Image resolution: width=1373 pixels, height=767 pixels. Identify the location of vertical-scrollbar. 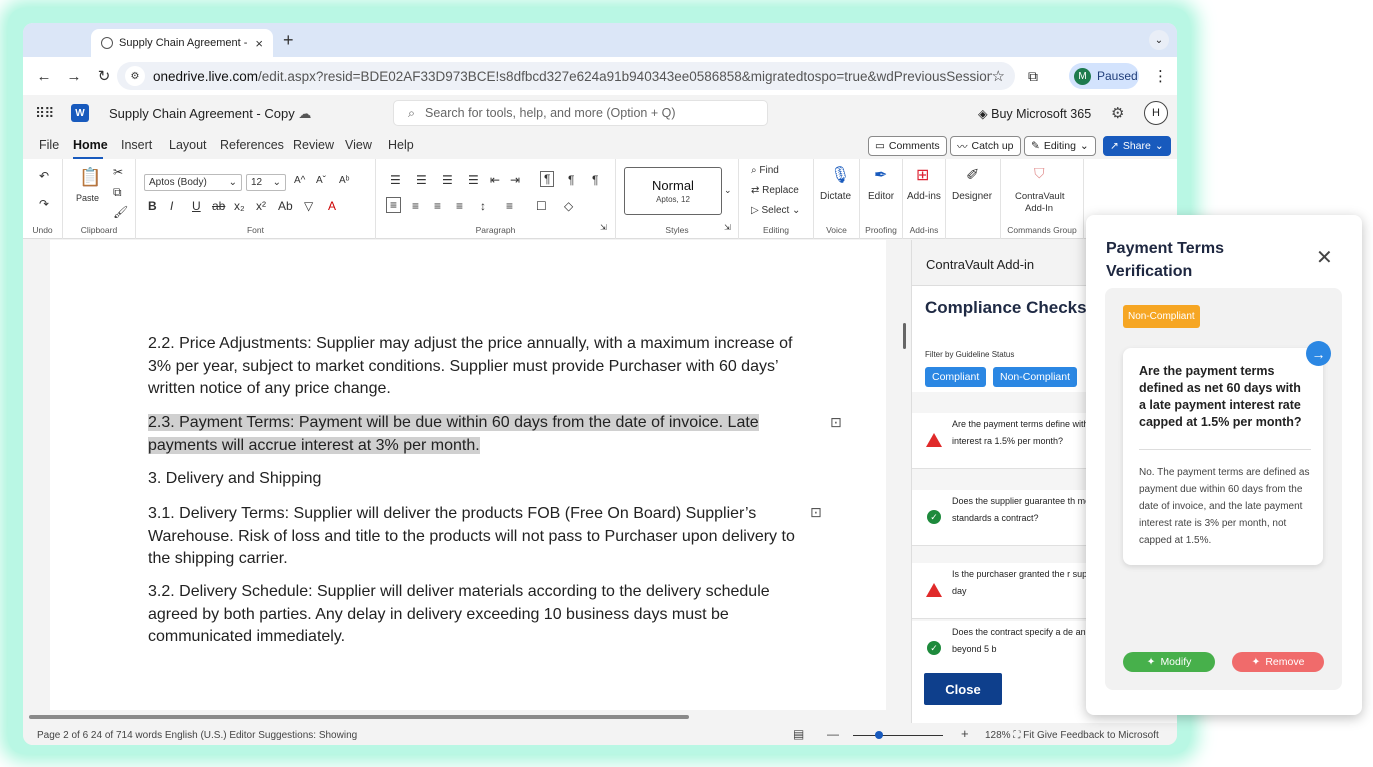
(904, 336).